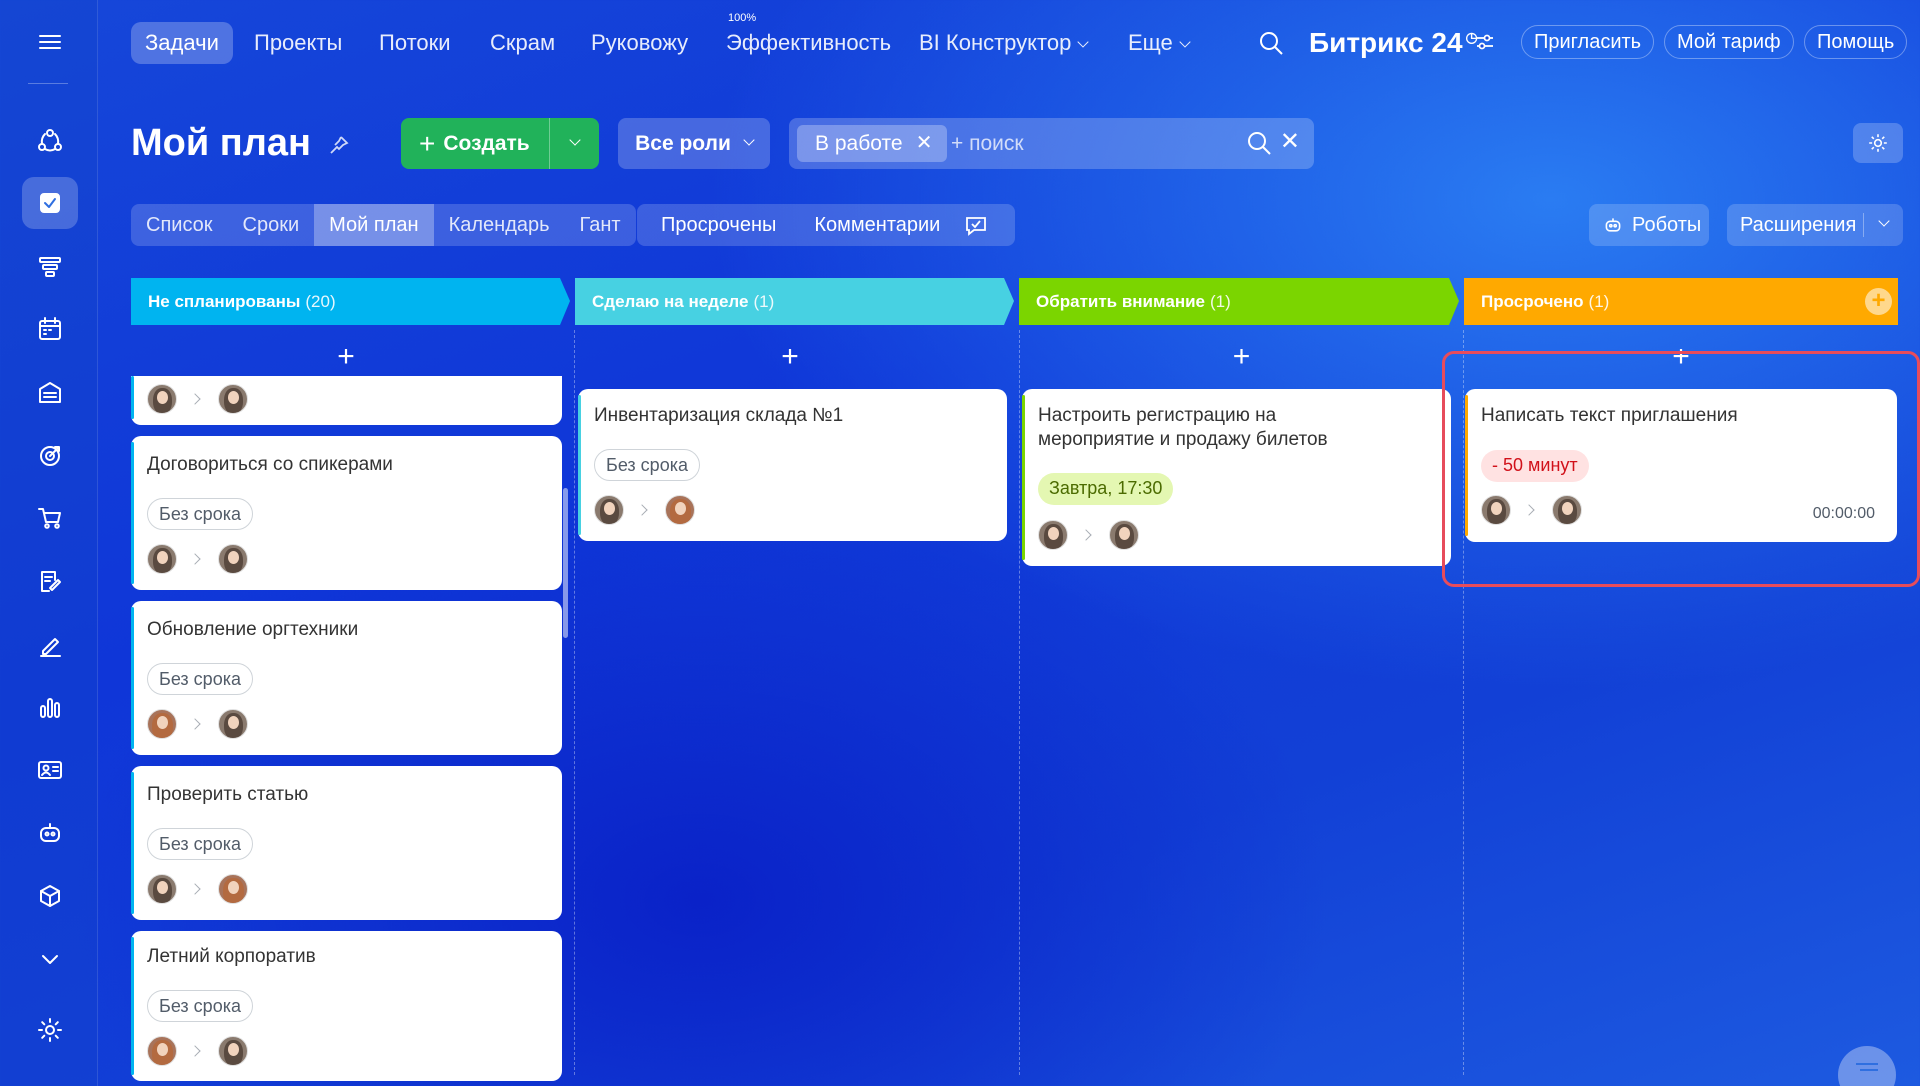 The height and width of the screenshot is (1086, 1920). What do you see at coordinates (790, 301) in the screenshot?
I see `column-header-this-week: Сделаю на неделе (1)` at bounding box center [790, 301].